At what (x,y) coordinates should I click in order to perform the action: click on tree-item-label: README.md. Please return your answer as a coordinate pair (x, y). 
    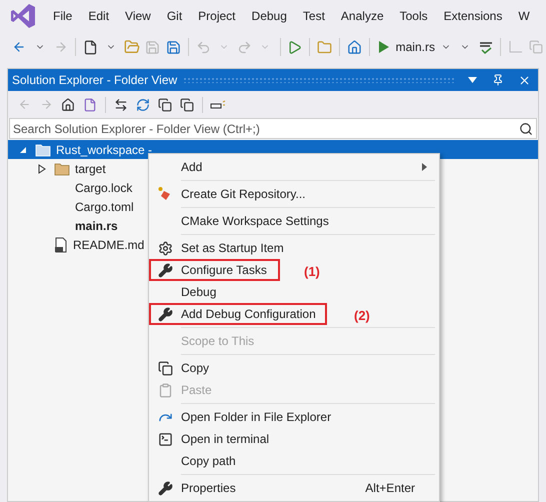
    Looking at the image, I should click on (108, 245).